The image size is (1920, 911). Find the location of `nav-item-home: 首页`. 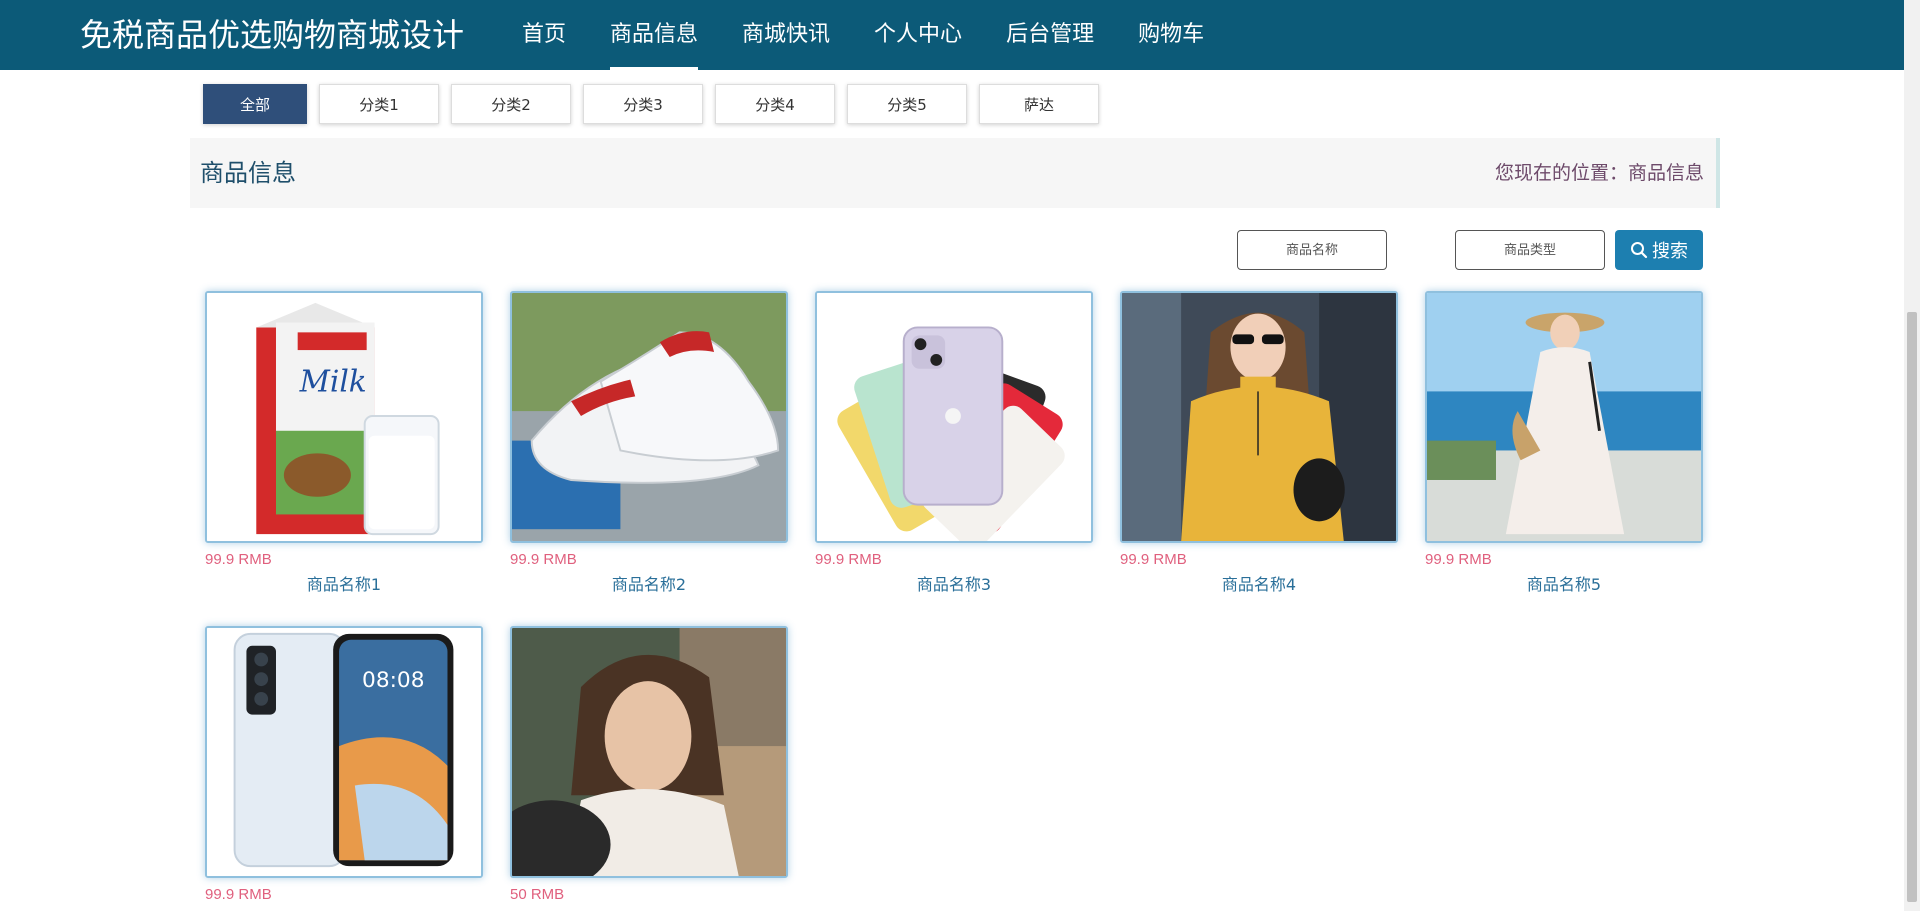

nav-item-home: 首页 is located at coordinates (544, 35).